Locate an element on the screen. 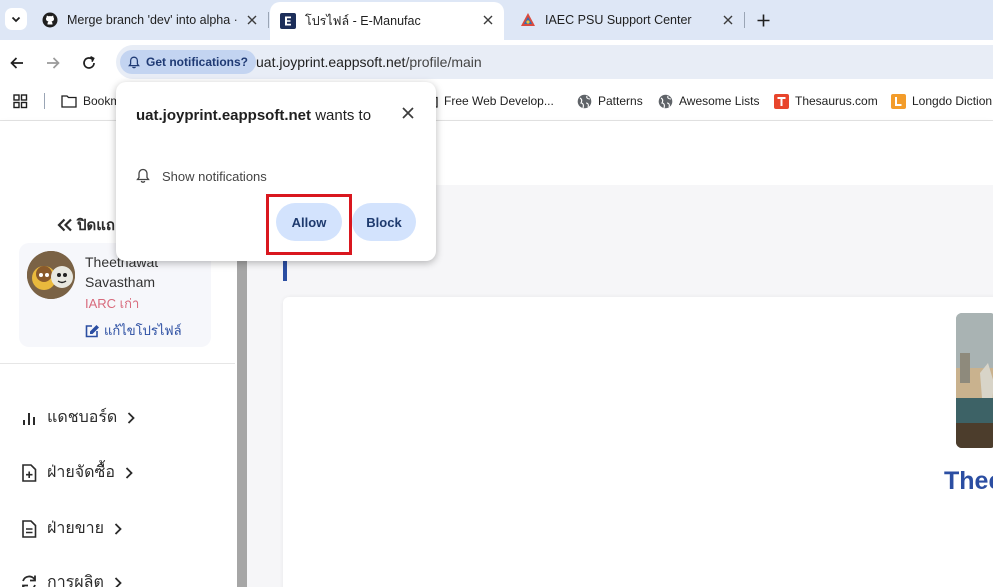 The height and width of the screenshot is (587, 993). url-path: /profile/main is located at coordinates (443, 62).